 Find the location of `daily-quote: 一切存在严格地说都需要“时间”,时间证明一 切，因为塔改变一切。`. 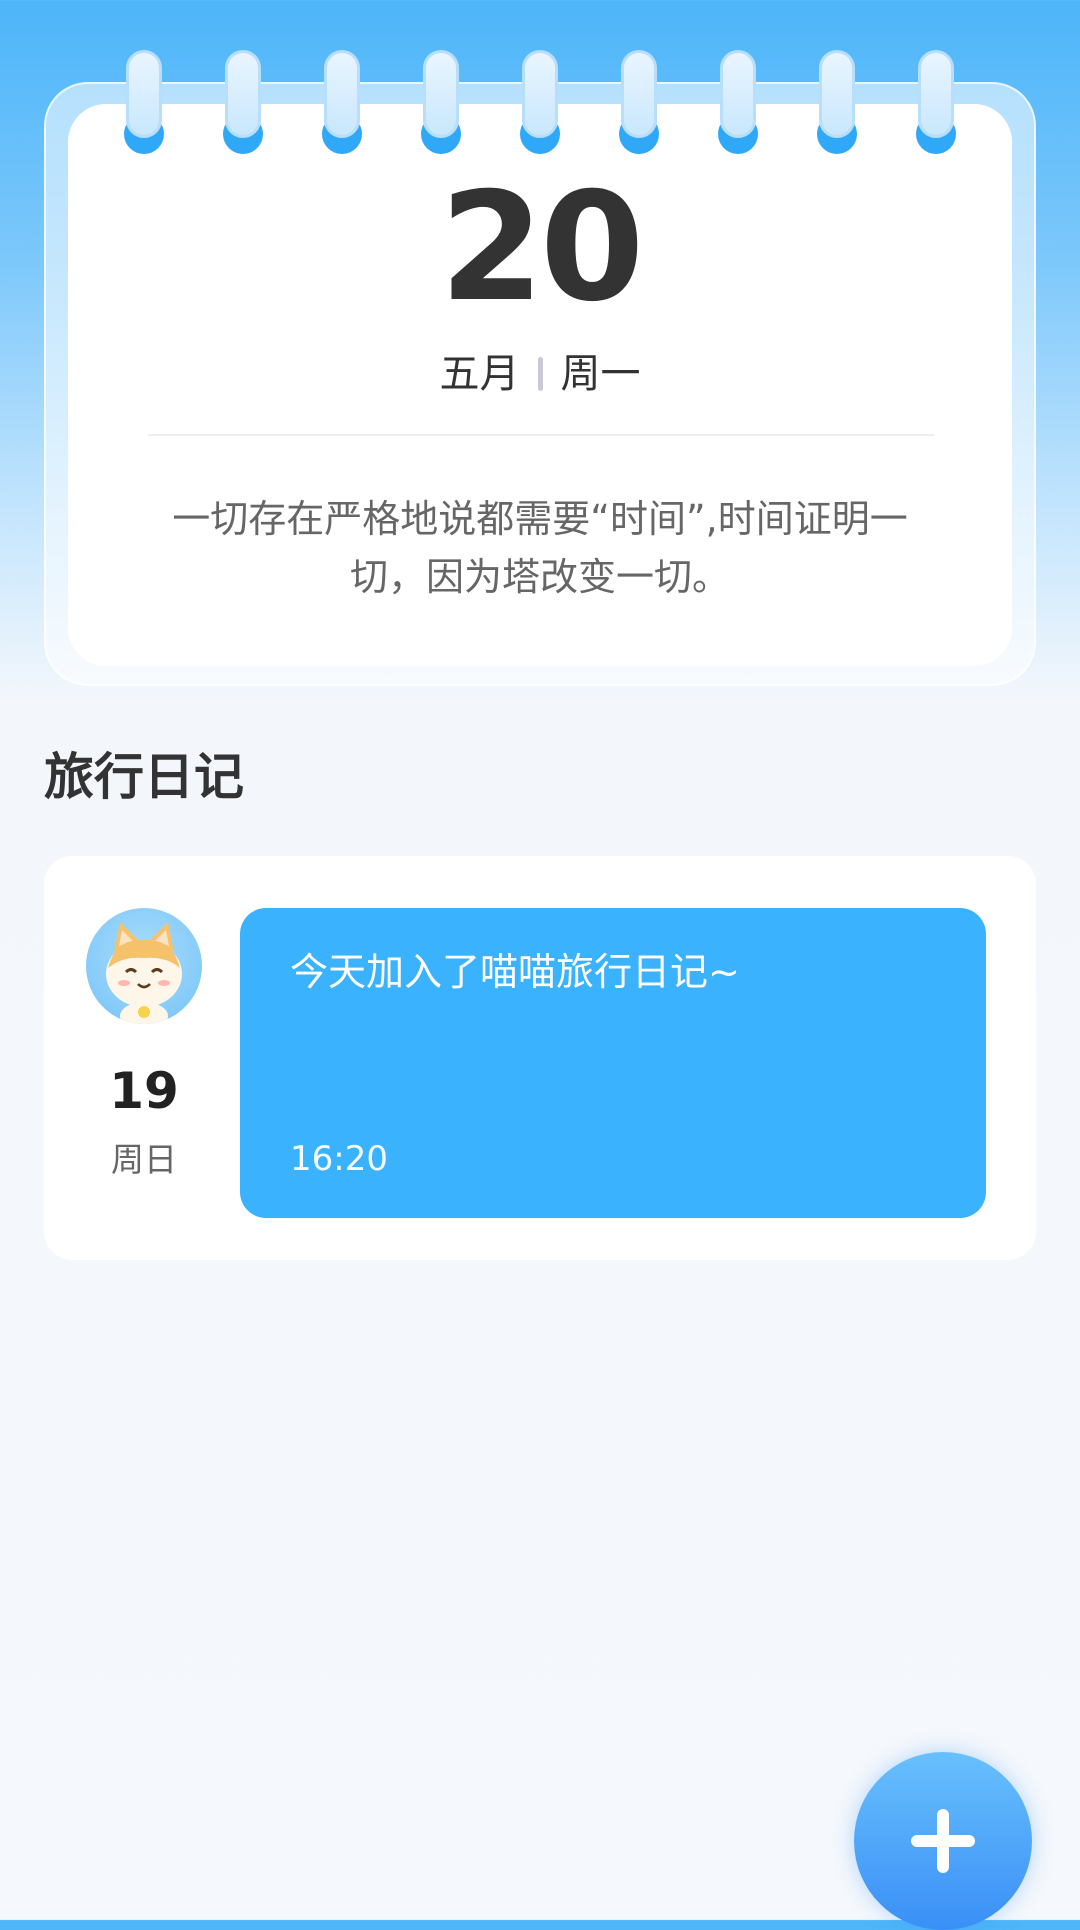

daily-quote: 一切存在严格地说都需要“时间”,时间证明一 切，因为塔改变一切。 is located at coordinates (540, 548).